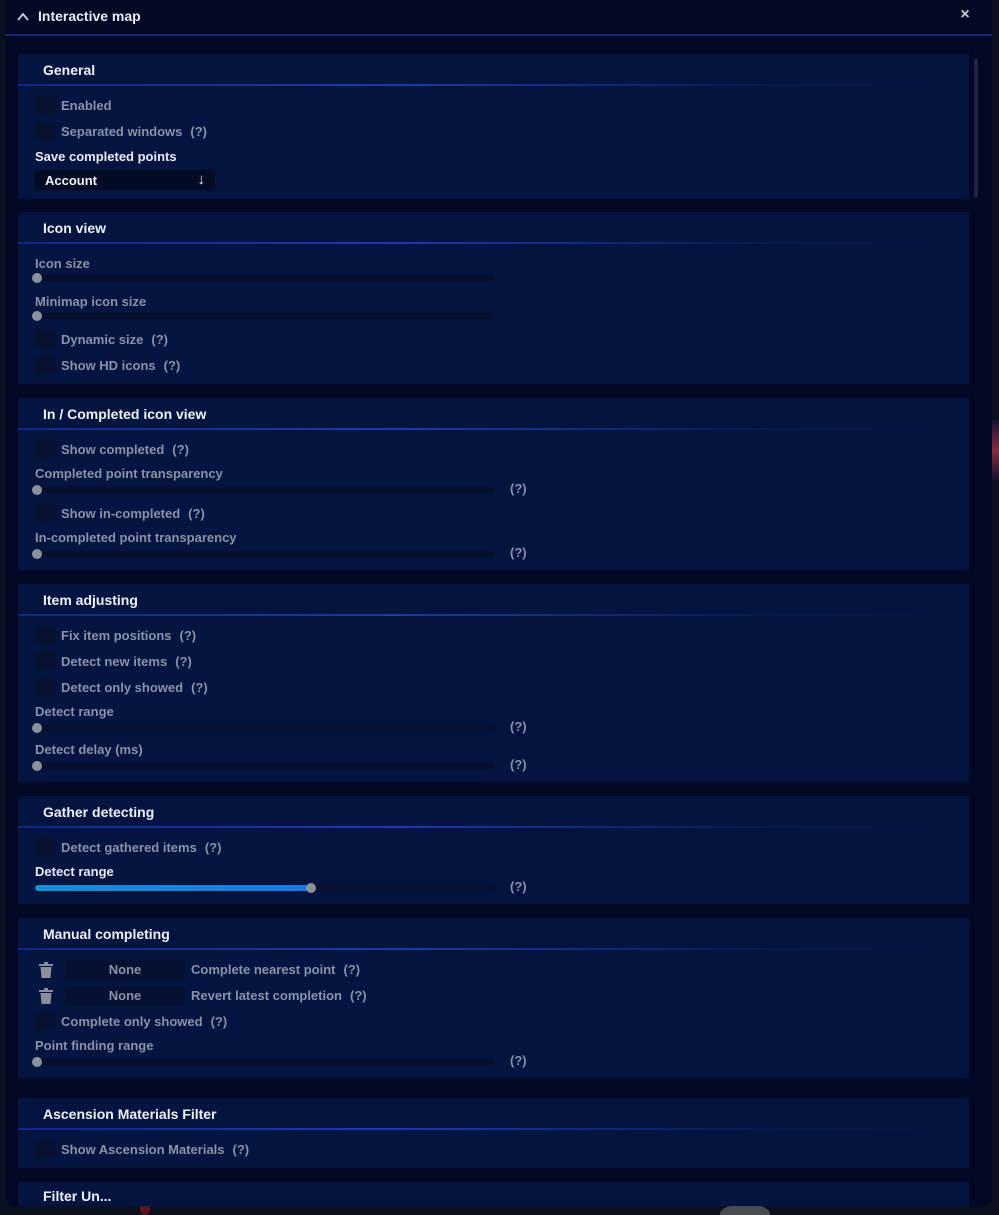  Describe the element at coordinates (136, 537) in the screenshot. I see `in-completed-transparency-label: In-completed point transparency` at that location.